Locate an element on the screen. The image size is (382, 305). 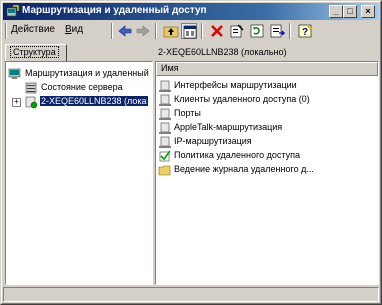
help-icon: ? is located at coordinates (305, 31).